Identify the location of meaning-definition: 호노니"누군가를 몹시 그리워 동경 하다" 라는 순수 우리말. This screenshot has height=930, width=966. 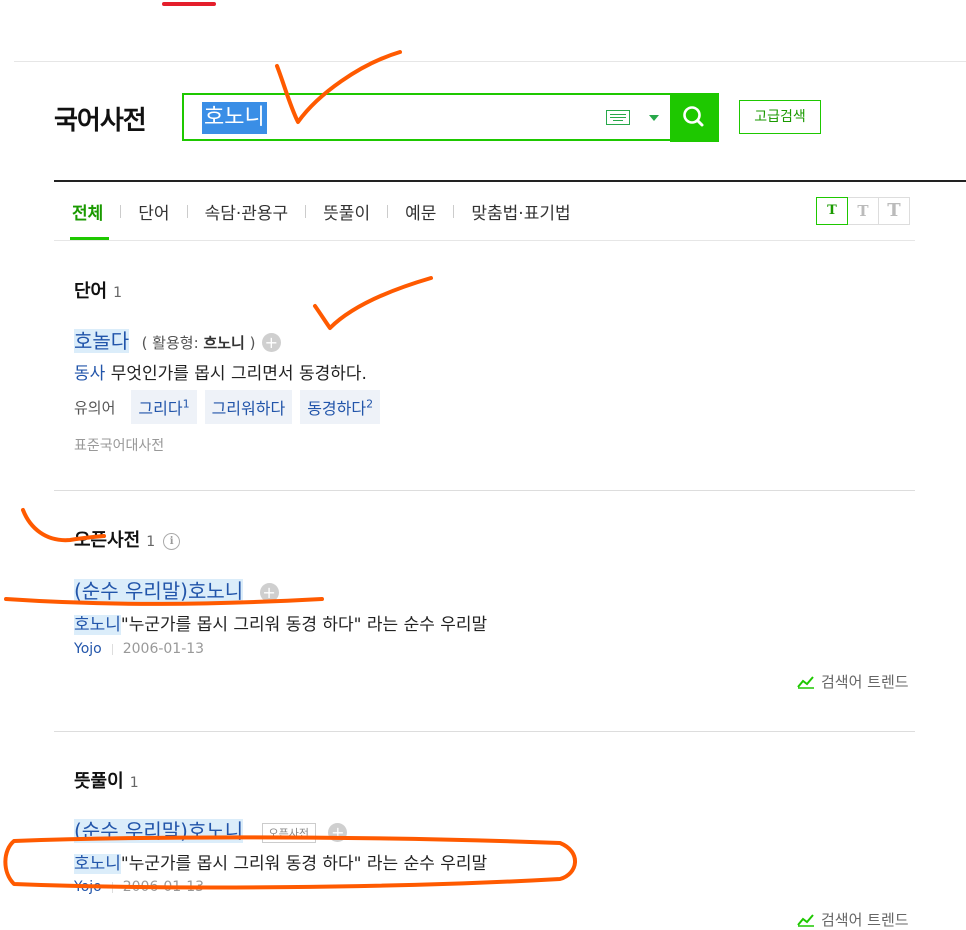
(280, 861).